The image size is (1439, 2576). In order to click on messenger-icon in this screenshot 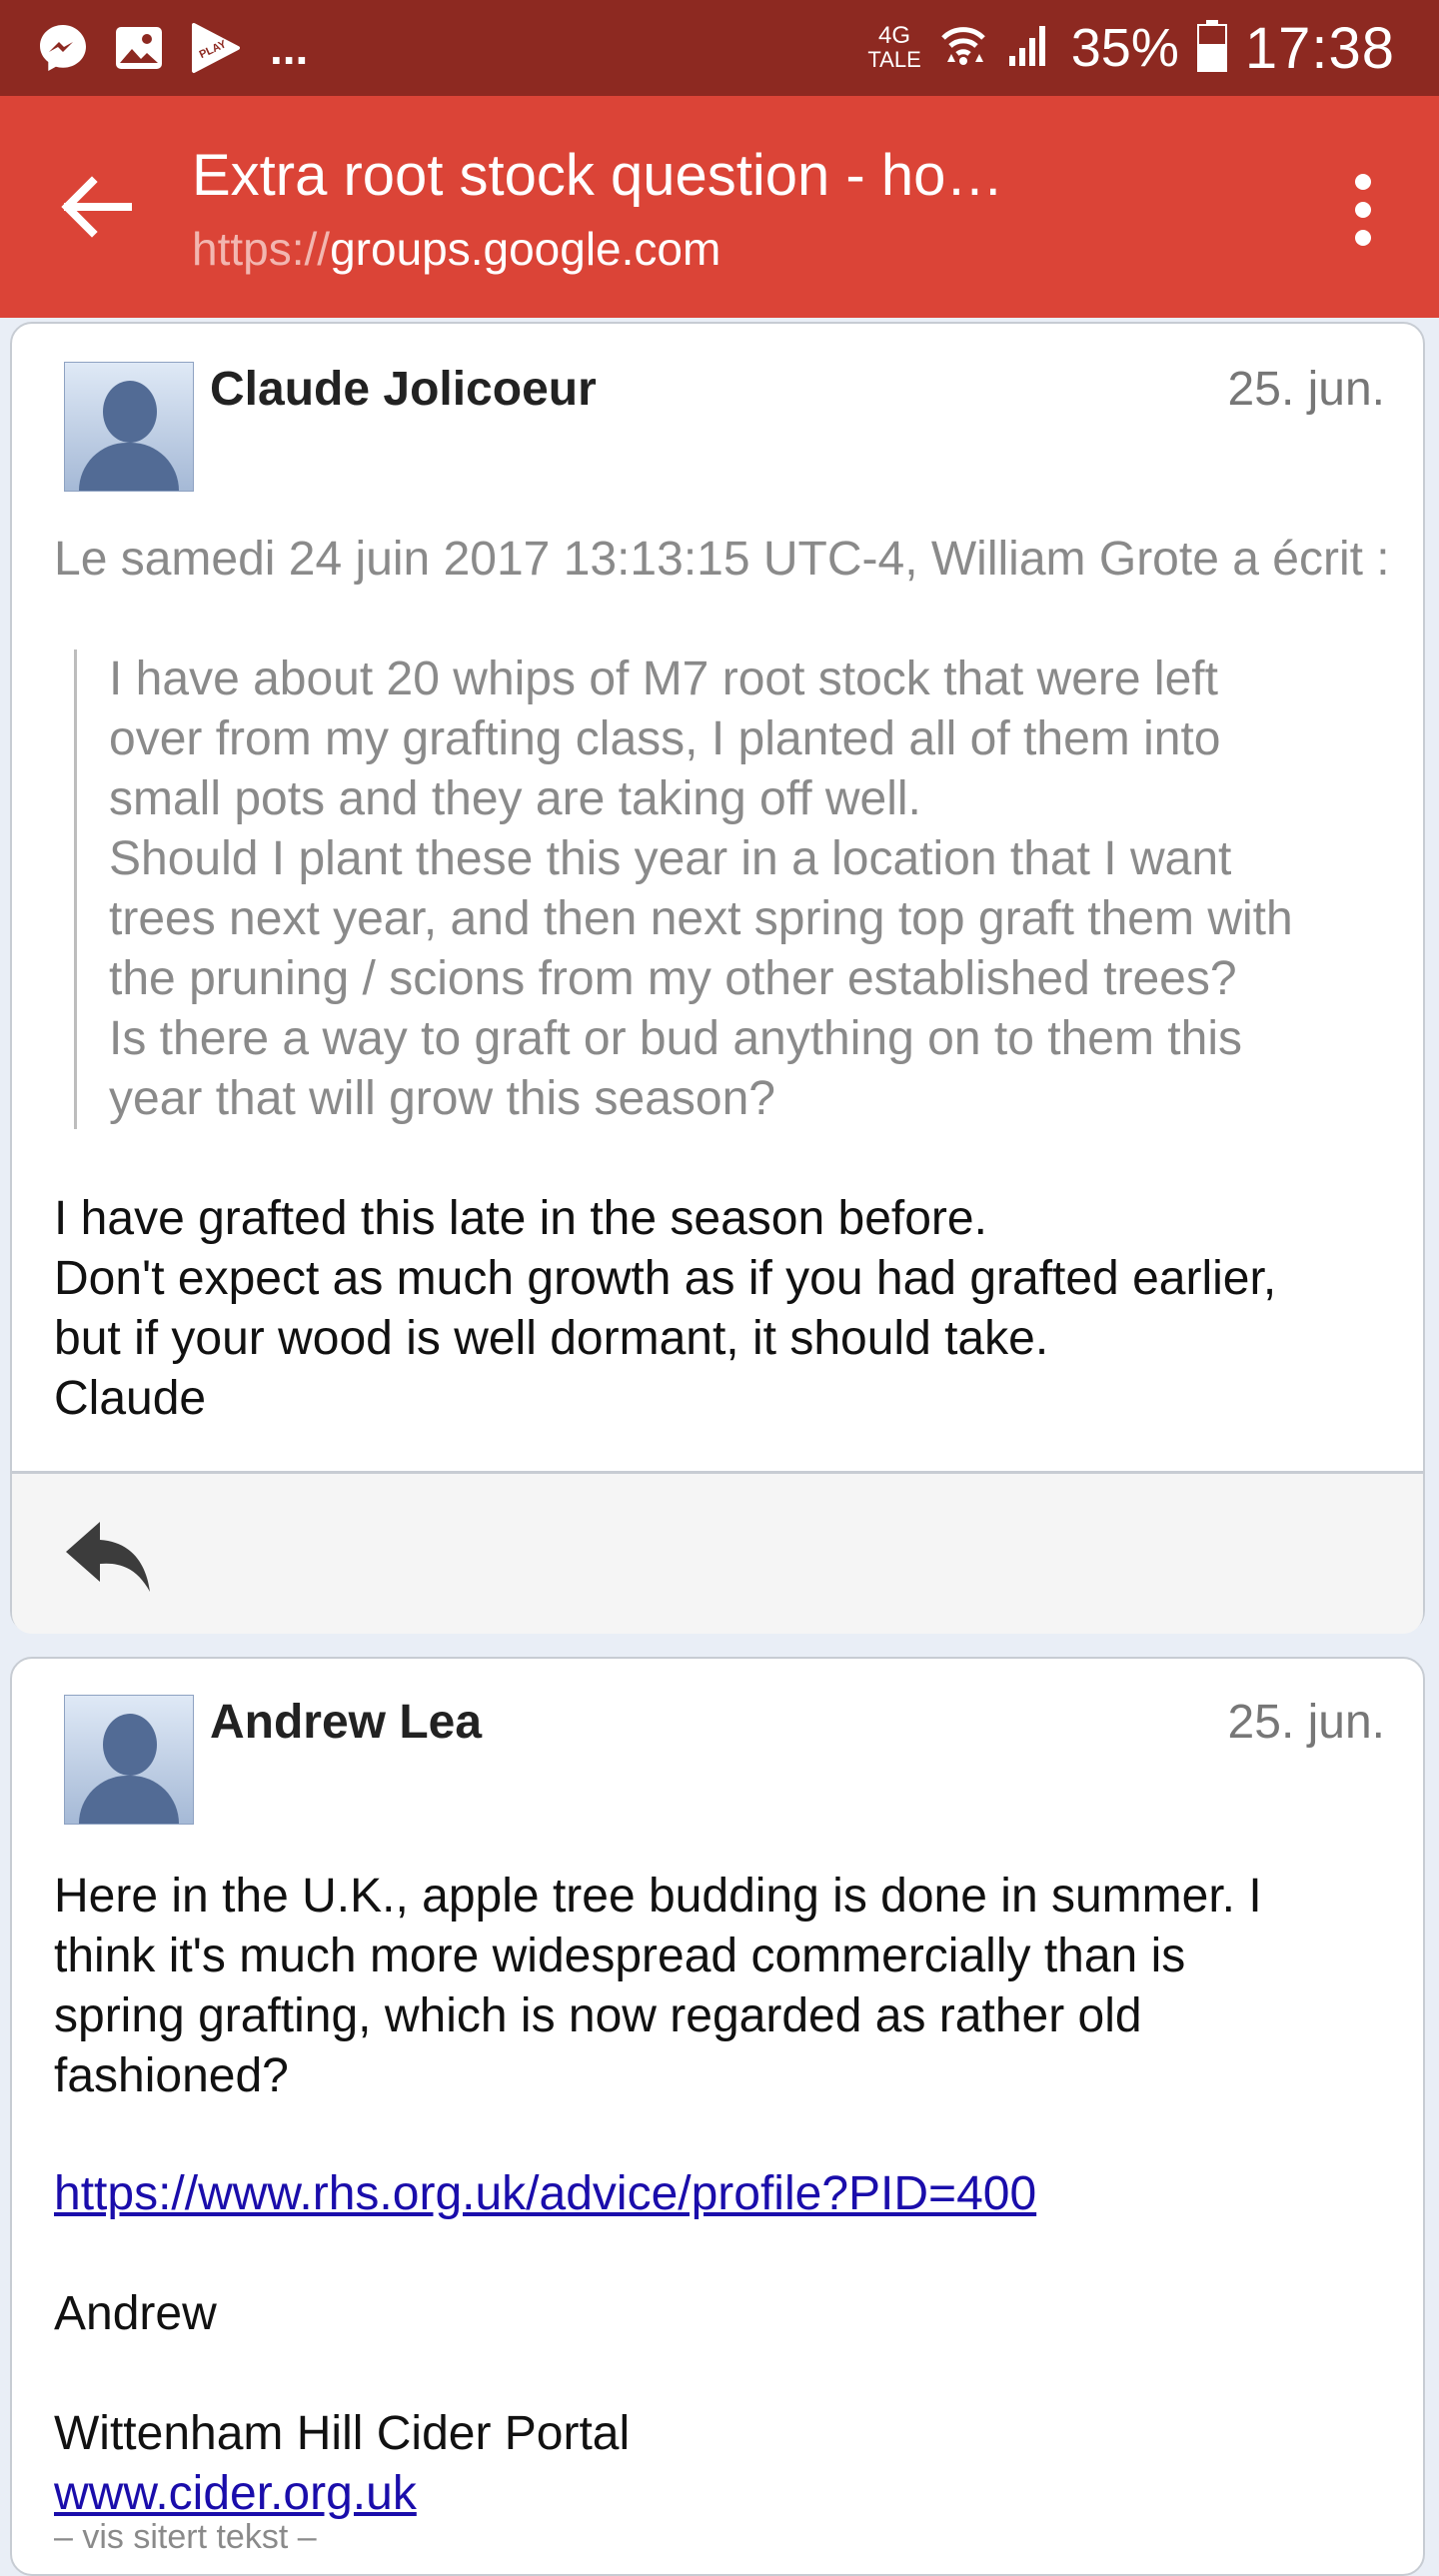, I will do `click(63, 48)`.